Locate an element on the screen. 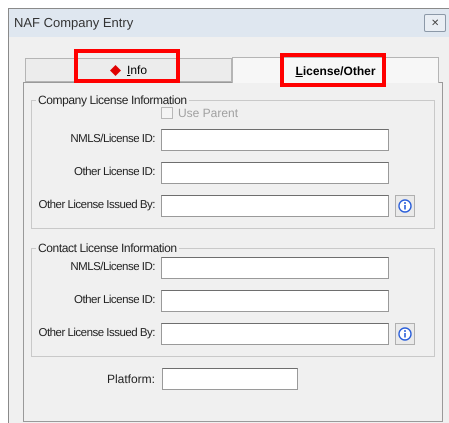 This screenshot has height=423, width=449. diamond-icon is located at coordinates (115, 70).